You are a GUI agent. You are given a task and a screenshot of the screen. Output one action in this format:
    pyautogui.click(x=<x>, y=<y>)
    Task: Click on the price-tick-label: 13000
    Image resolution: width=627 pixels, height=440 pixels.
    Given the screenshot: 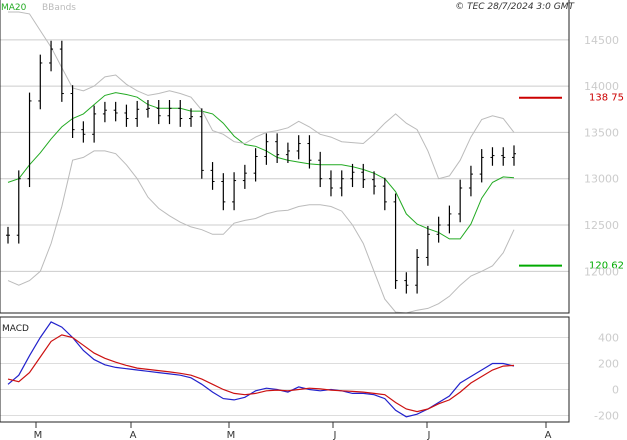 What is the action you would take?
    pyautogui.click(x=601, y=179)
    